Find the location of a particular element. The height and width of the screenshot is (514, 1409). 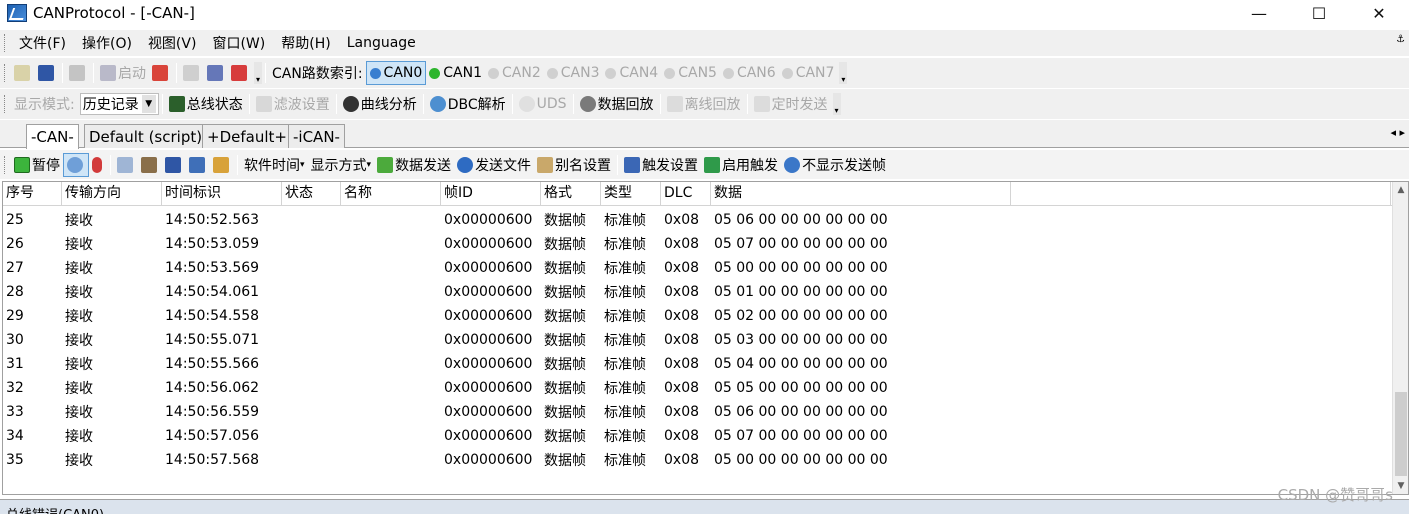

tab-ican: -iCAN- is located at coordinates (316, 136).